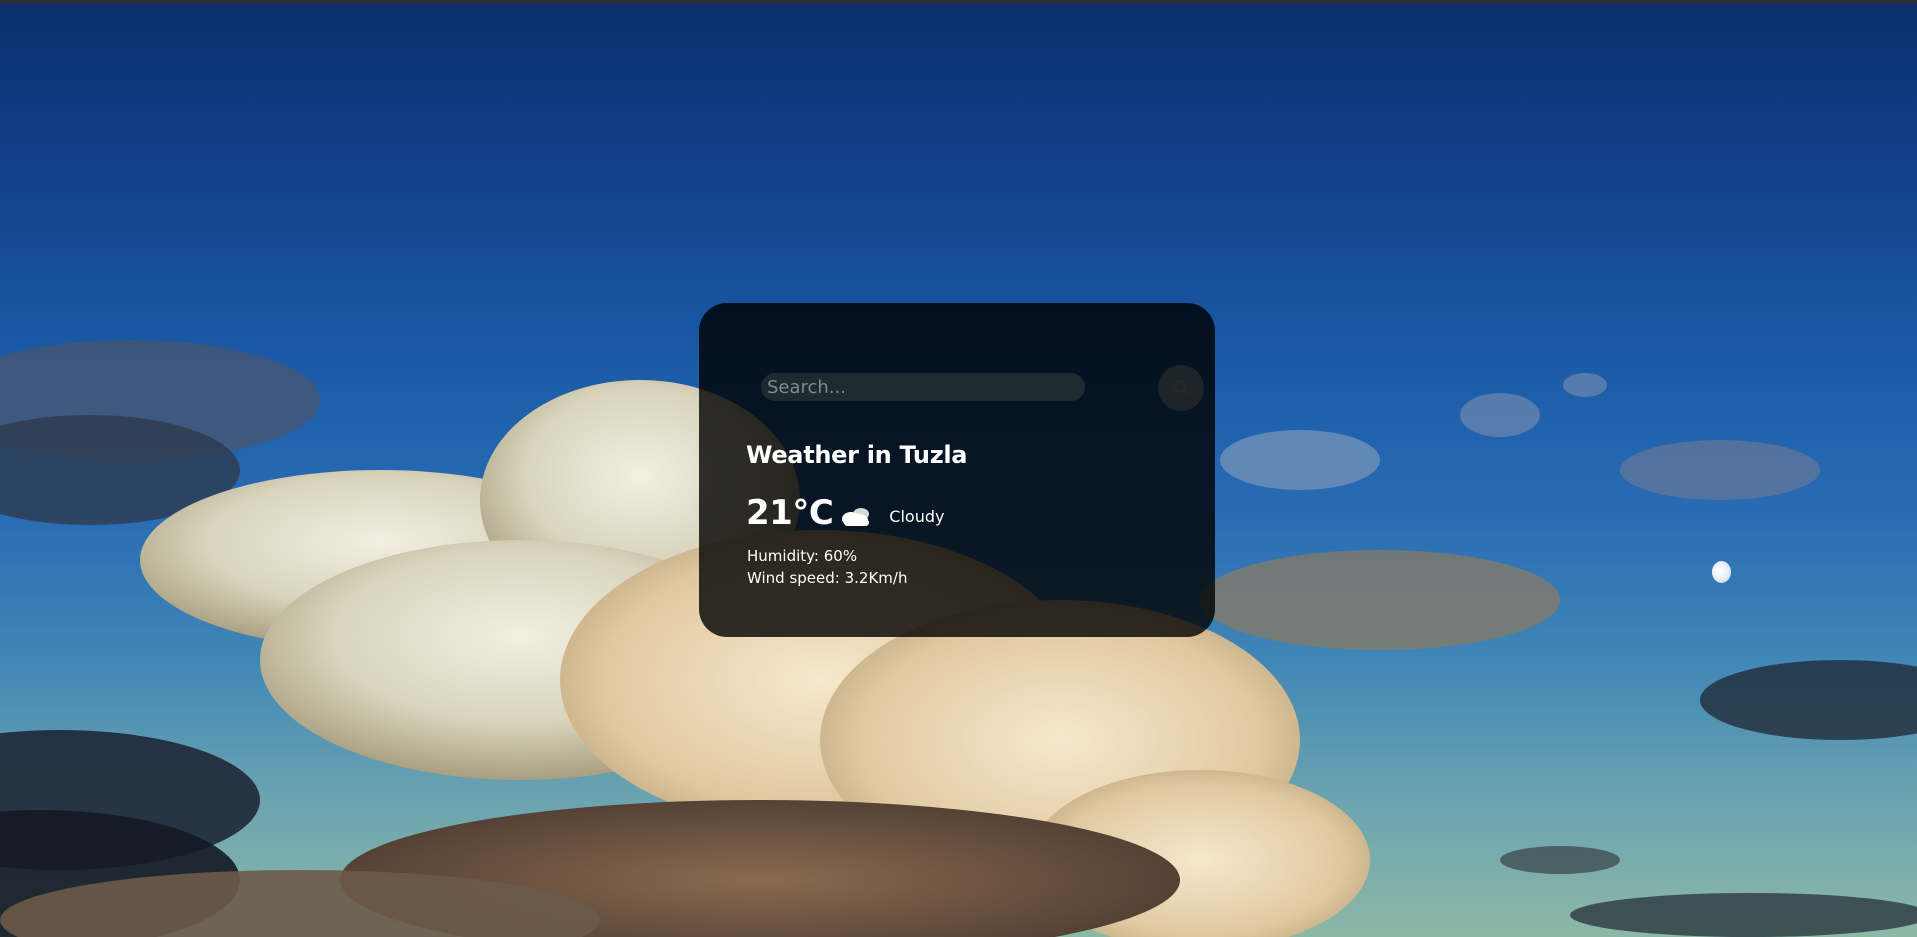 This screenshot has width=1917, height=937. Describe the element at coordinates (923, 387) in the screenshot. I see `search-input` at that location.